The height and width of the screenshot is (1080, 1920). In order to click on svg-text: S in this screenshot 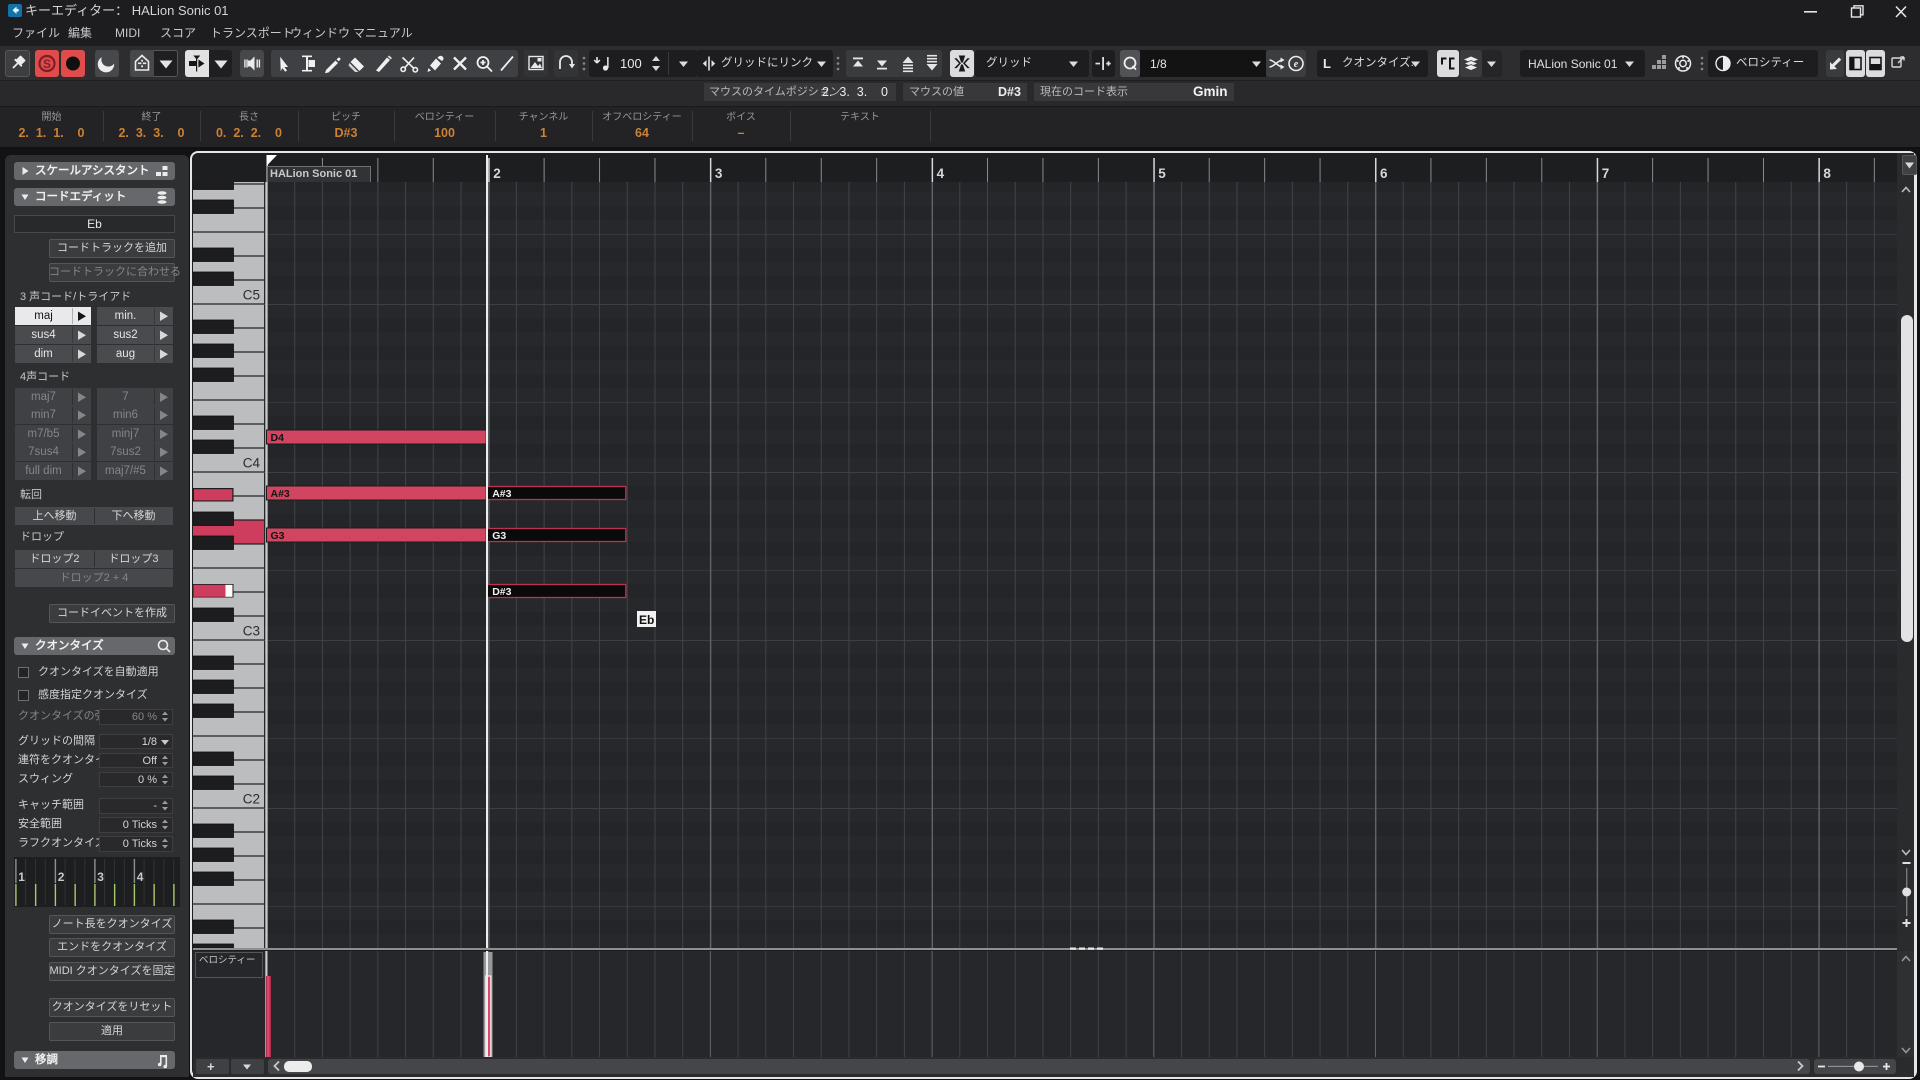, I will do `click(47, 64)`.